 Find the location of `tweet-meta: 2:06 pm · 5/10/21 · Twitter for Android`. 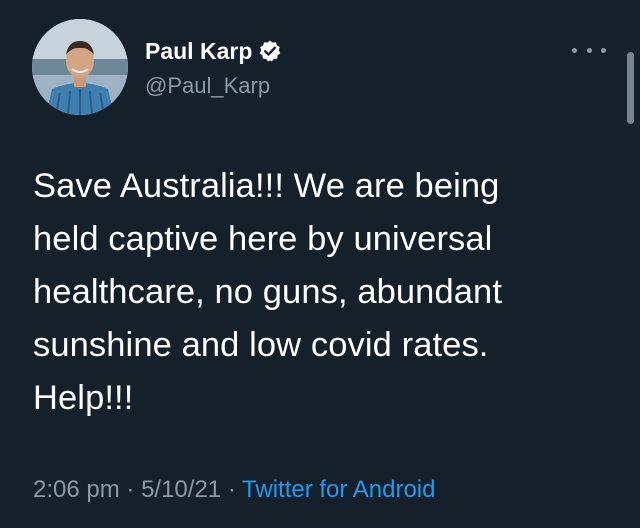

tweet-meta: 2:06 pm · 5/10/21 · Twitter for Android is located at coordinates (234, 490).